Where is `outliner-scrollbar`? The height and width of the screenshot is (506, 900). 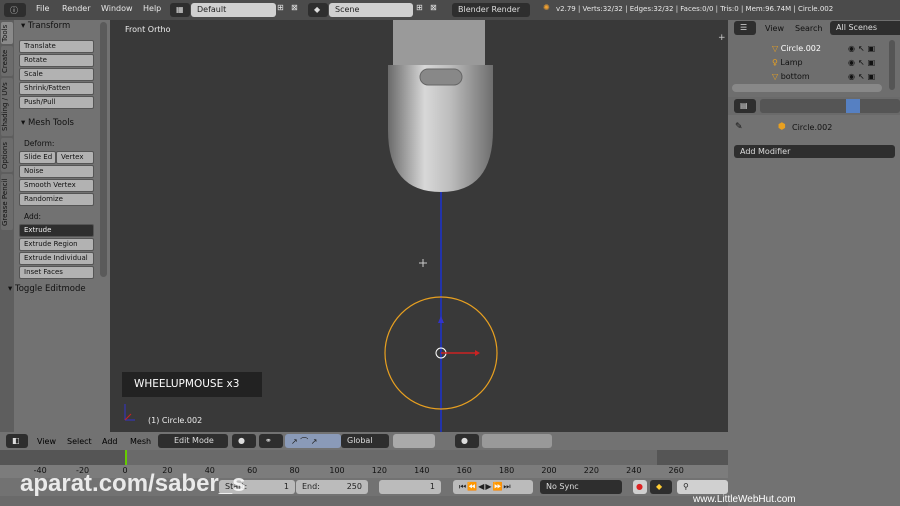 outliner-scrollbar is located at coordinates (892, 65).